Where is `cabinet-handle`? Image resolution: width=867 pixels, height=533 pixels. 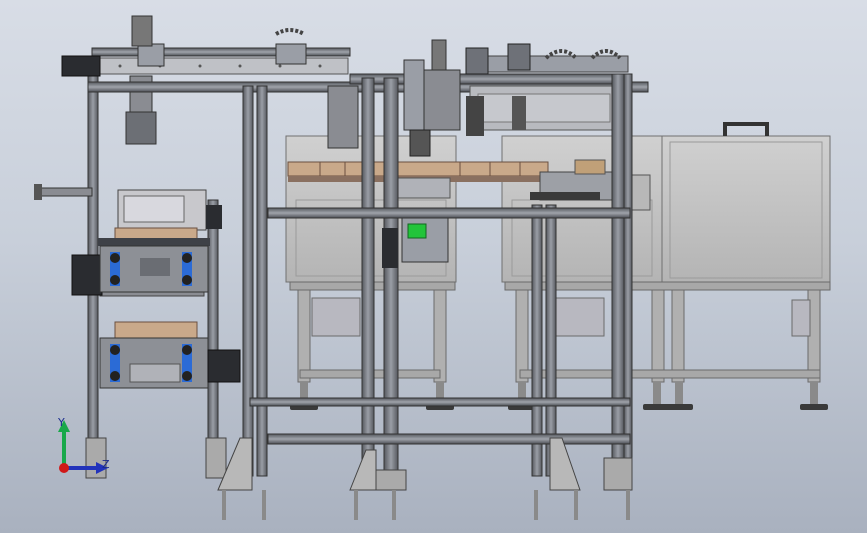
cabinet-handle is located at coordinates (746, 129).